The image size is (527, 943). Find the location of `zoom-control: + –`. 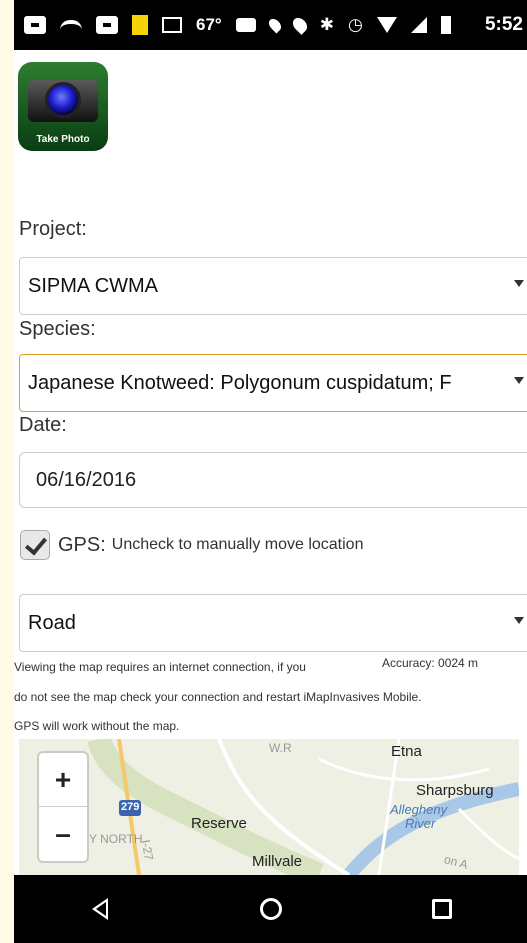

zoom-control: + – is located at coordinates (63, 807).